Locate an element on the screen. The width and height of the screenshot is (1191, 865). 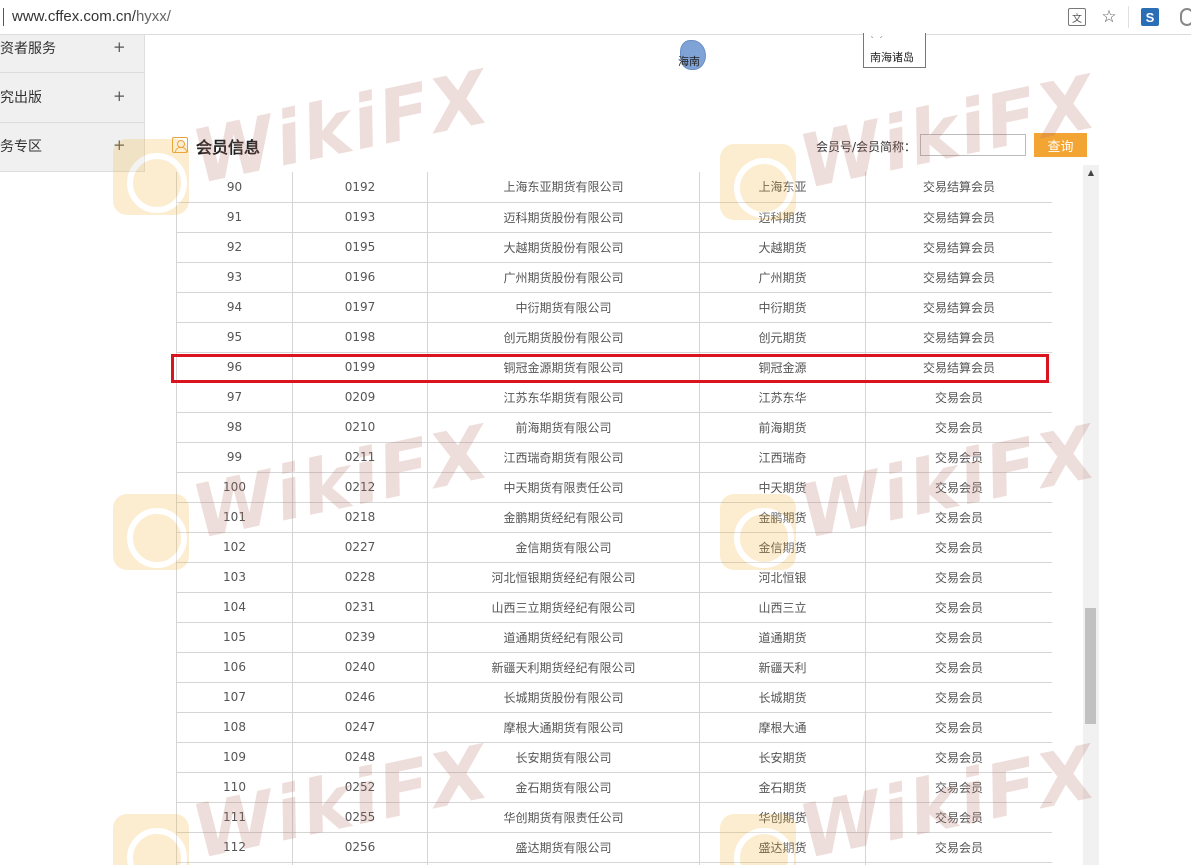
company-name-cell: 中衍期货有限公司 is located at coordinates (563, 307).